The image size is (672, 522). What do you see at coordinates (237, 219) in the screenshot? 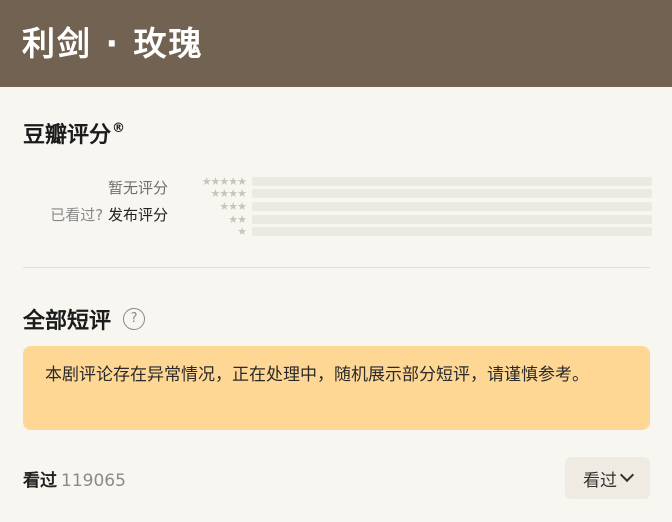
I see `star-icons-2: ★★` at bounding box center [237, 219].